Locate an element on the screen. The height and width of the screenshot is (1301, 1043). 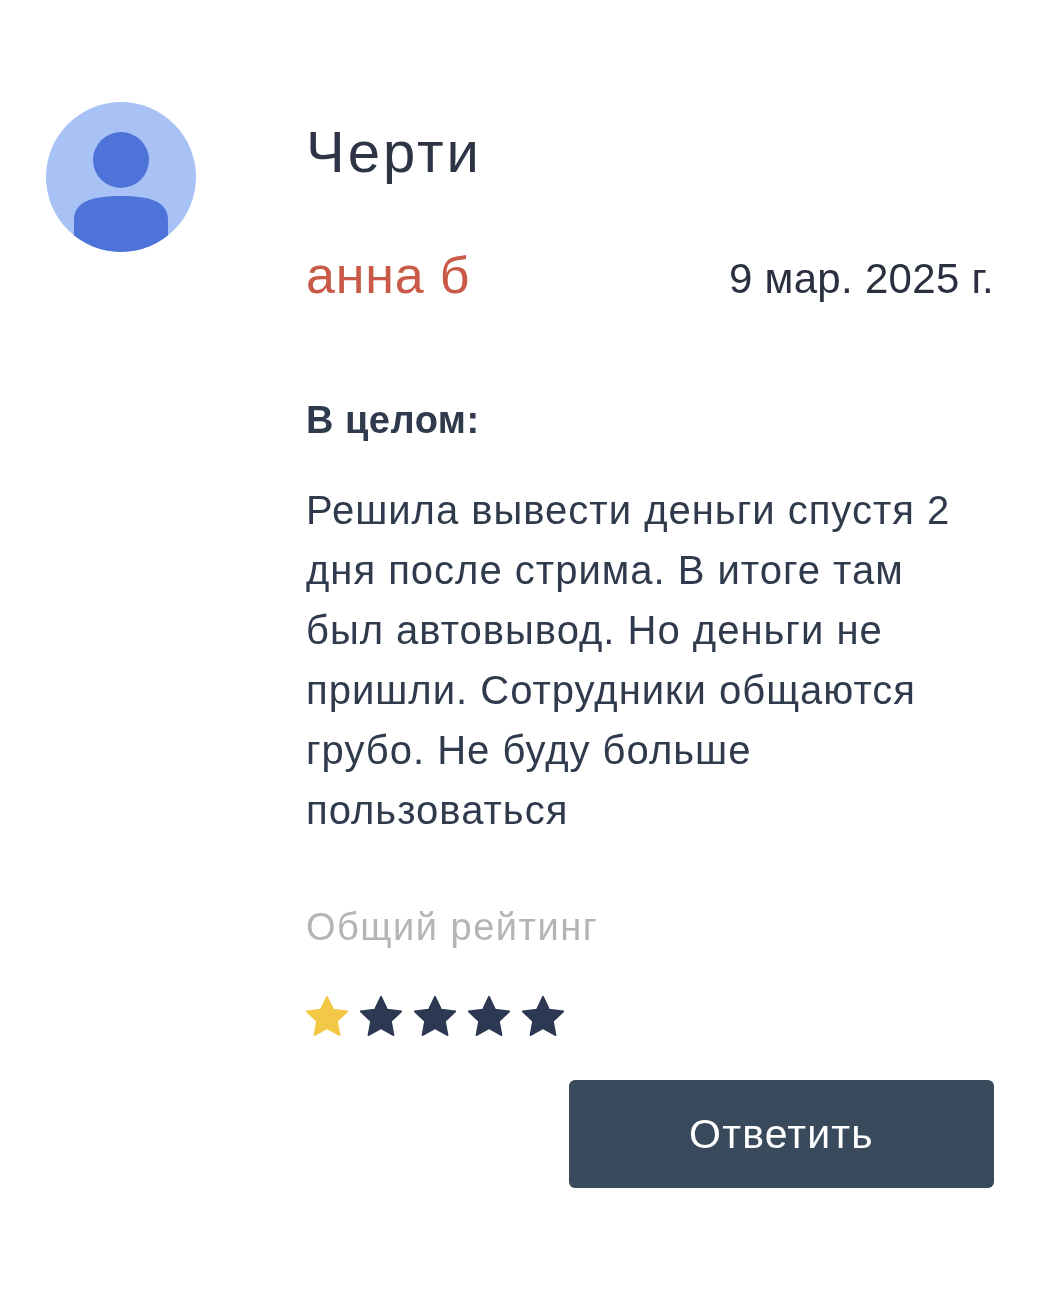
review-title: Черти is located at coordinates (394, 152).